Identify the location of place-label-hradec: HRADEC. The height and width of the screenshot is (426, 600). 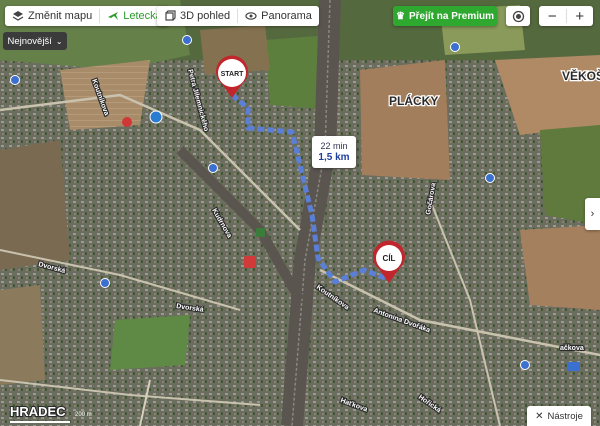
(38, 411).